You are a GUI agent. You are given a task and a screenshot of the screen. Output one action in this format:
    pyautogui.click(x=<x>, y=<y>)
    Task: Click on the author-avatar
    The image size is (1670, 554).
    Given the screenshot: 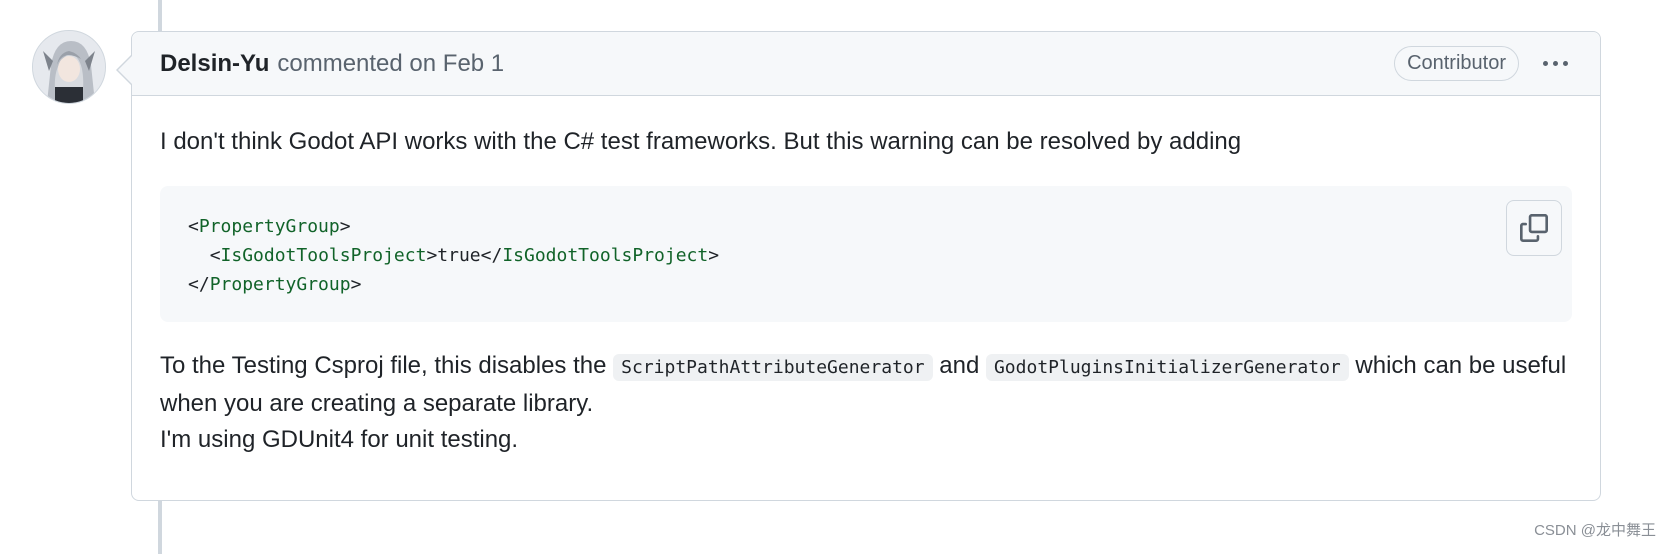 What is the action you would take?
    pyautogui.click(x=69, y=67)
    